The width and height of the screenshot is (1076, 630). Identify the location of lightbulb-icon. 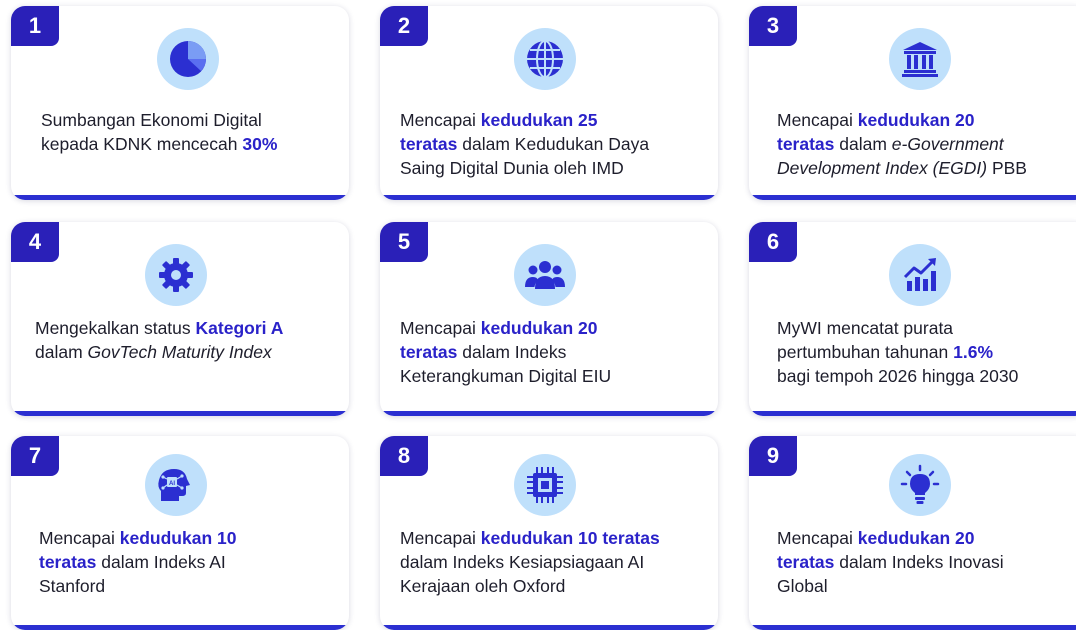
(920, 485).